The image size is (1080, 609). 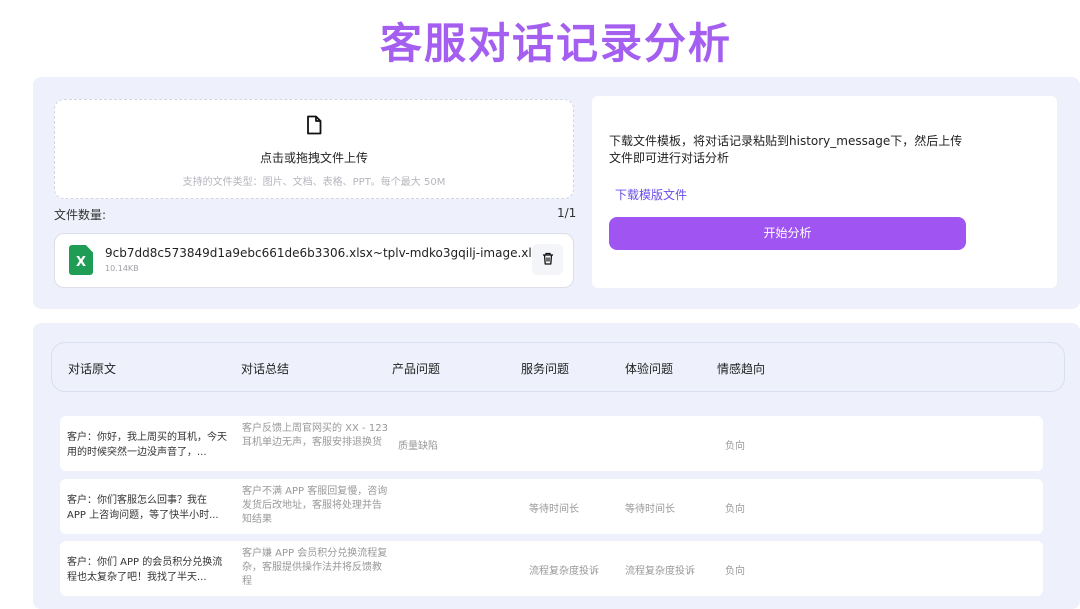 I want to click on file-icon, so click(x=314, y=127).